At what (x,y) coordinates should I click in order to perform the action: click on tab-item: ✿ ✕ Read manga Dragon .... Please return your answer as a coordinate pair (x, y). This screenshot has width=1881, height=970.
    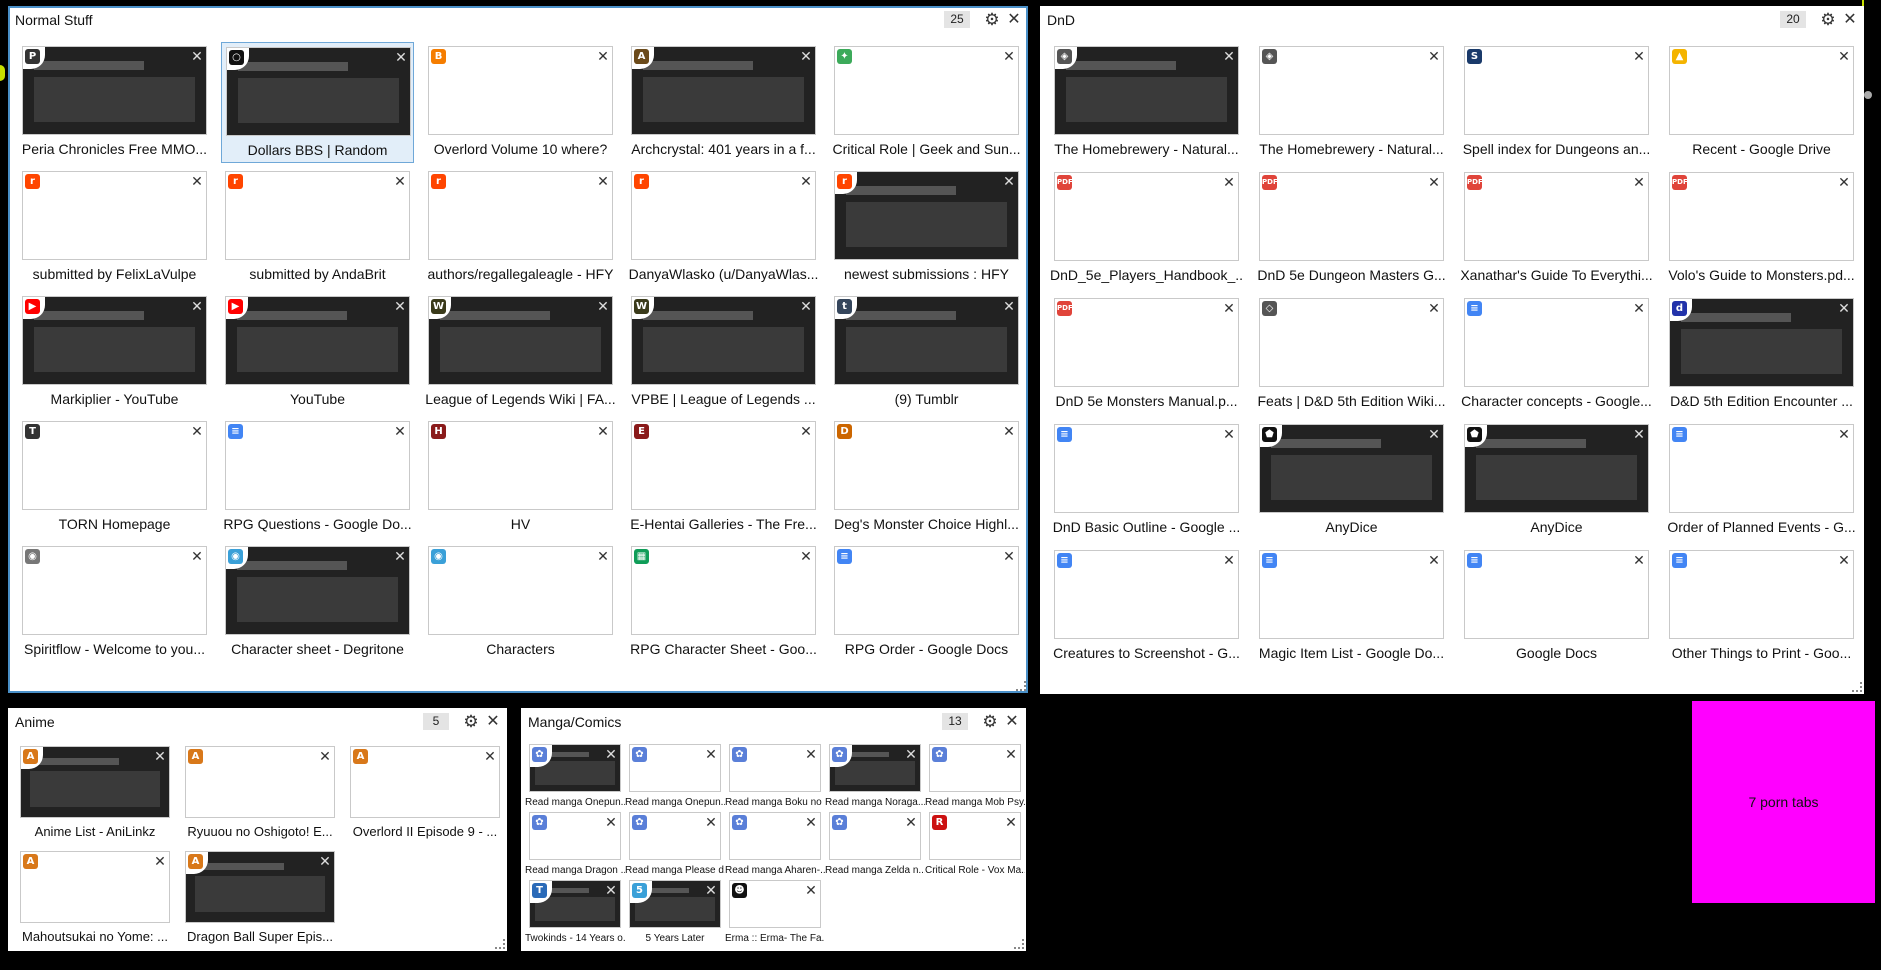
    Looking at the image, I should click on (575, 845).